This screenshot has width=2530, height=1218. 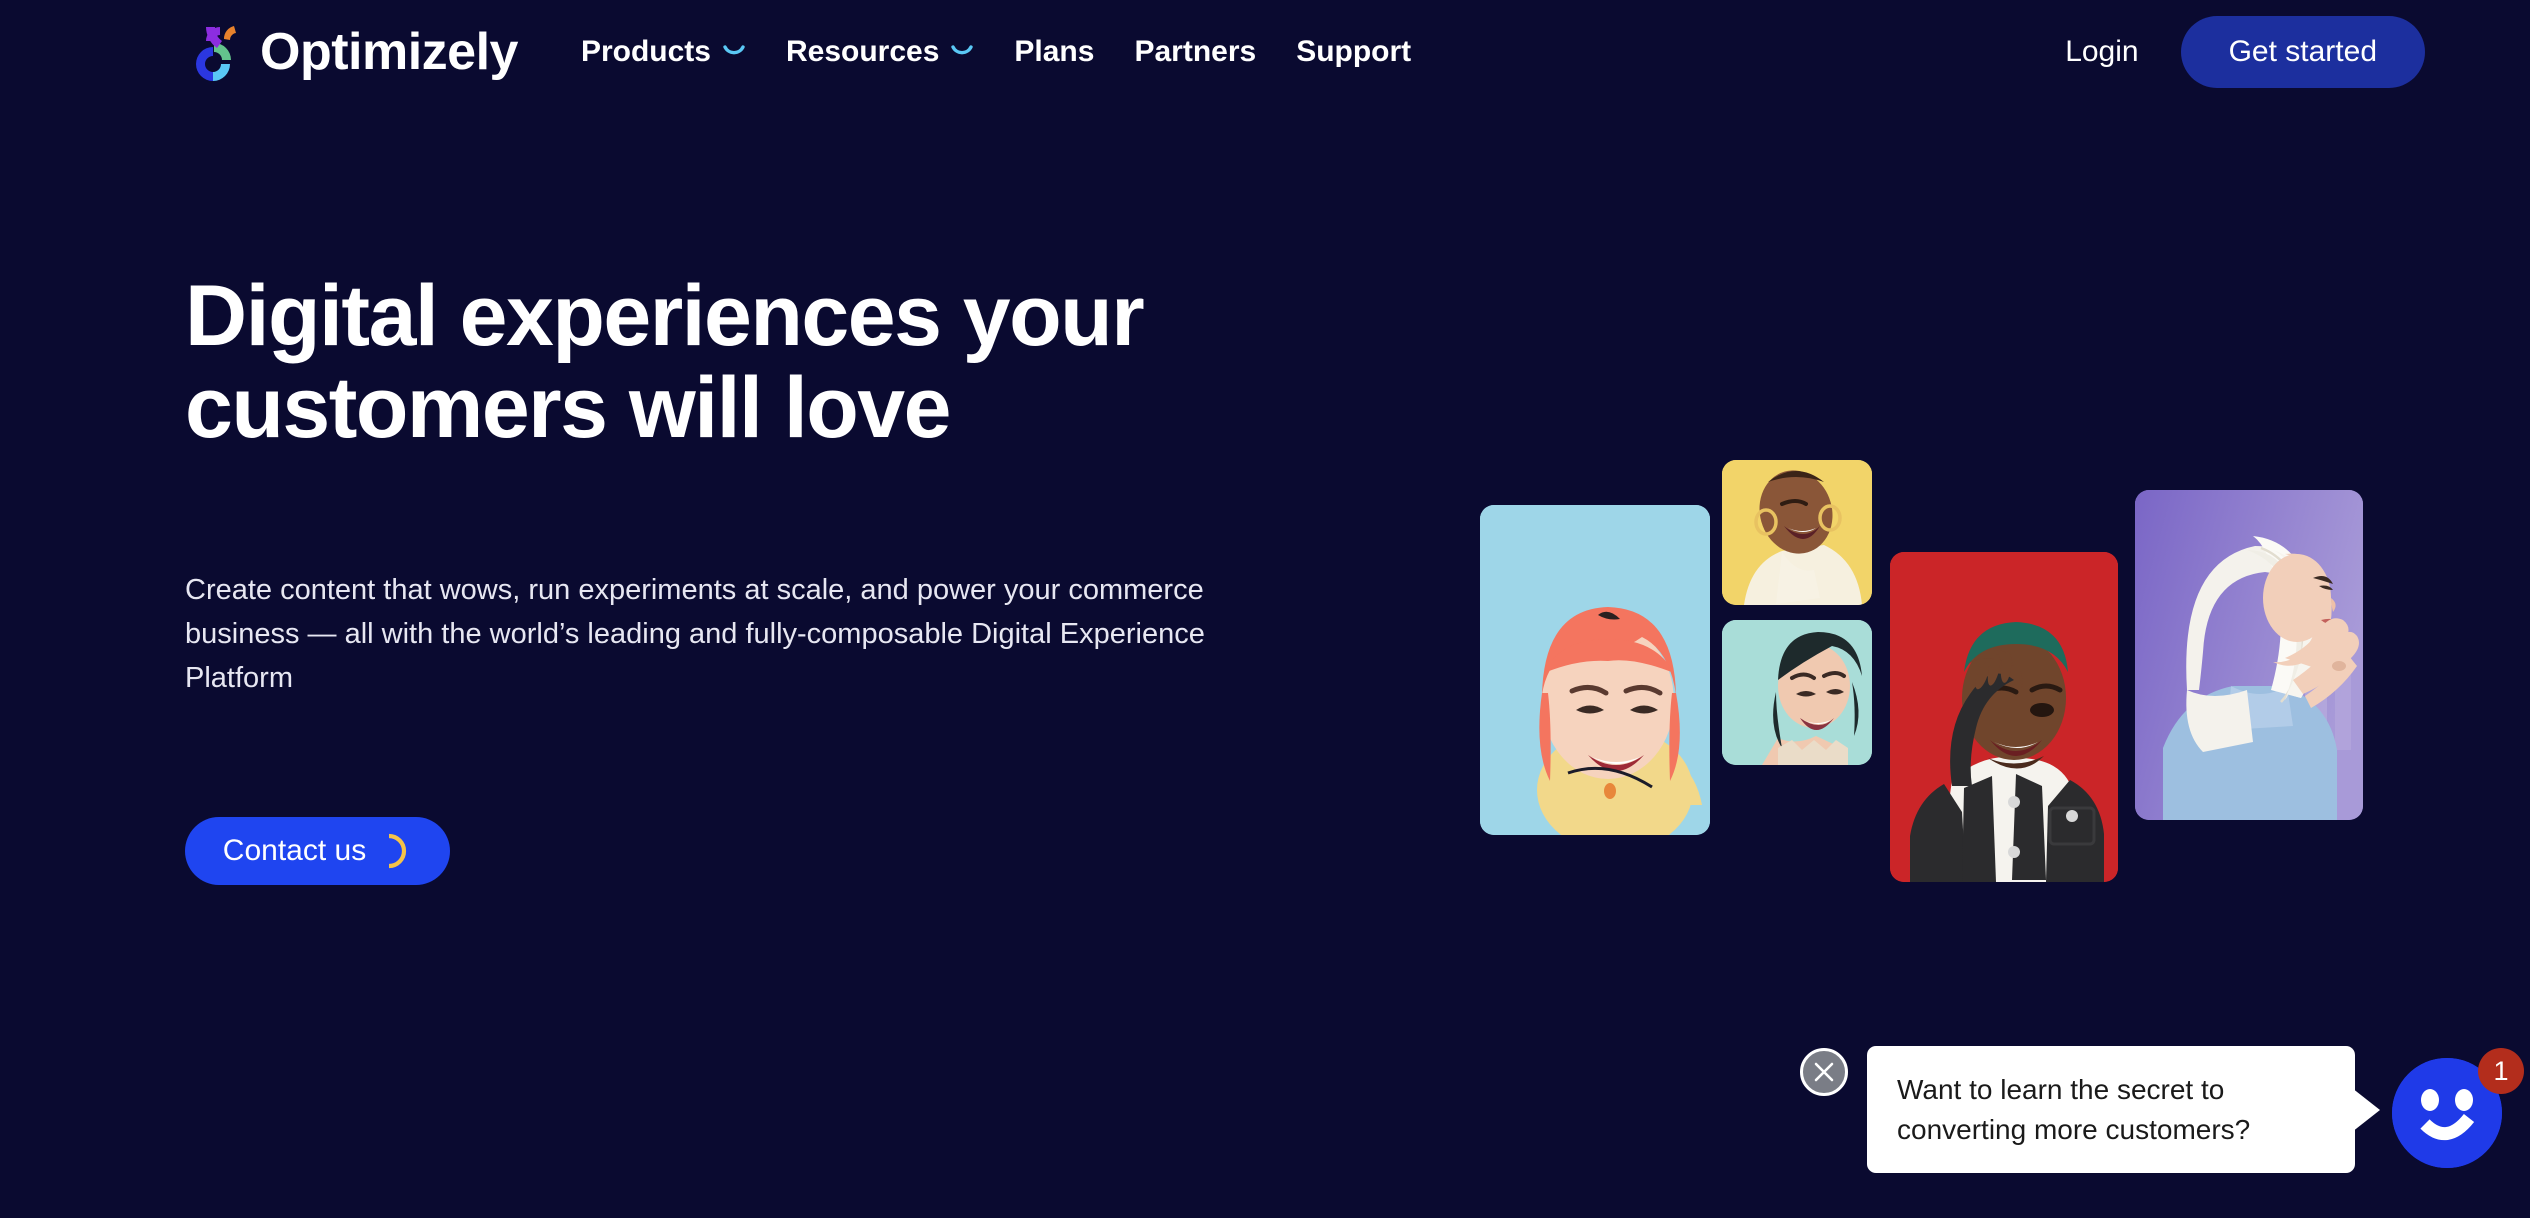 I want to click on nav-item-partners: Partners, so click(x=1195, y=52).